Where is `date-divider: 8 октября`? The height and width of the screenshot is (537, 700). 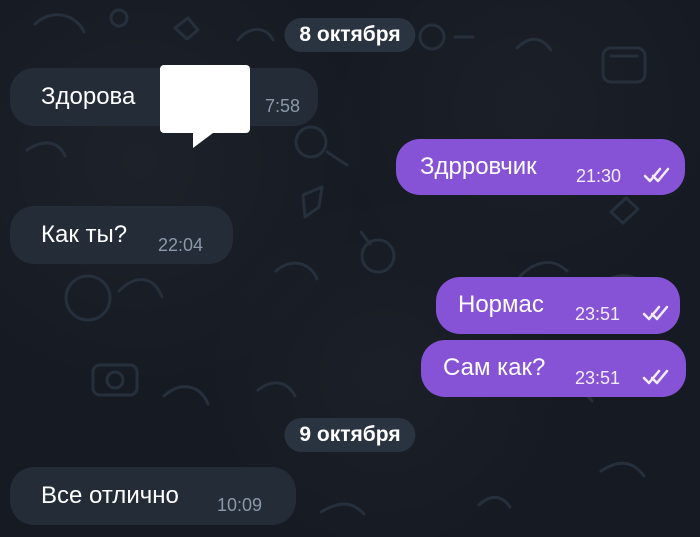
date-divider: 8 октября is located at coordinates (350, 35).